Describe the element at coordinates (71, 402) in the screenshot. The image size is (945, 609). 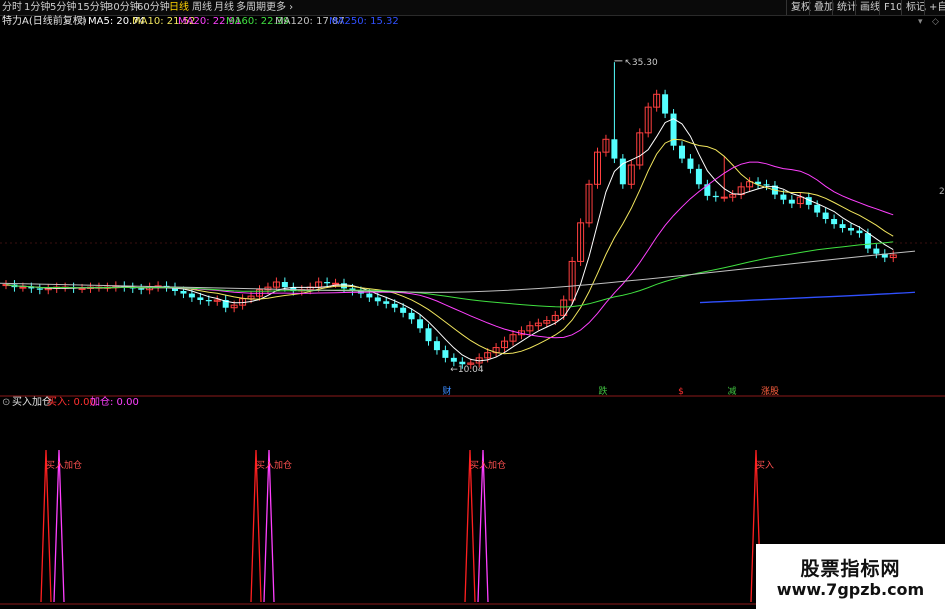
I see `buy-value-label: 买入: 0.00` at that location.